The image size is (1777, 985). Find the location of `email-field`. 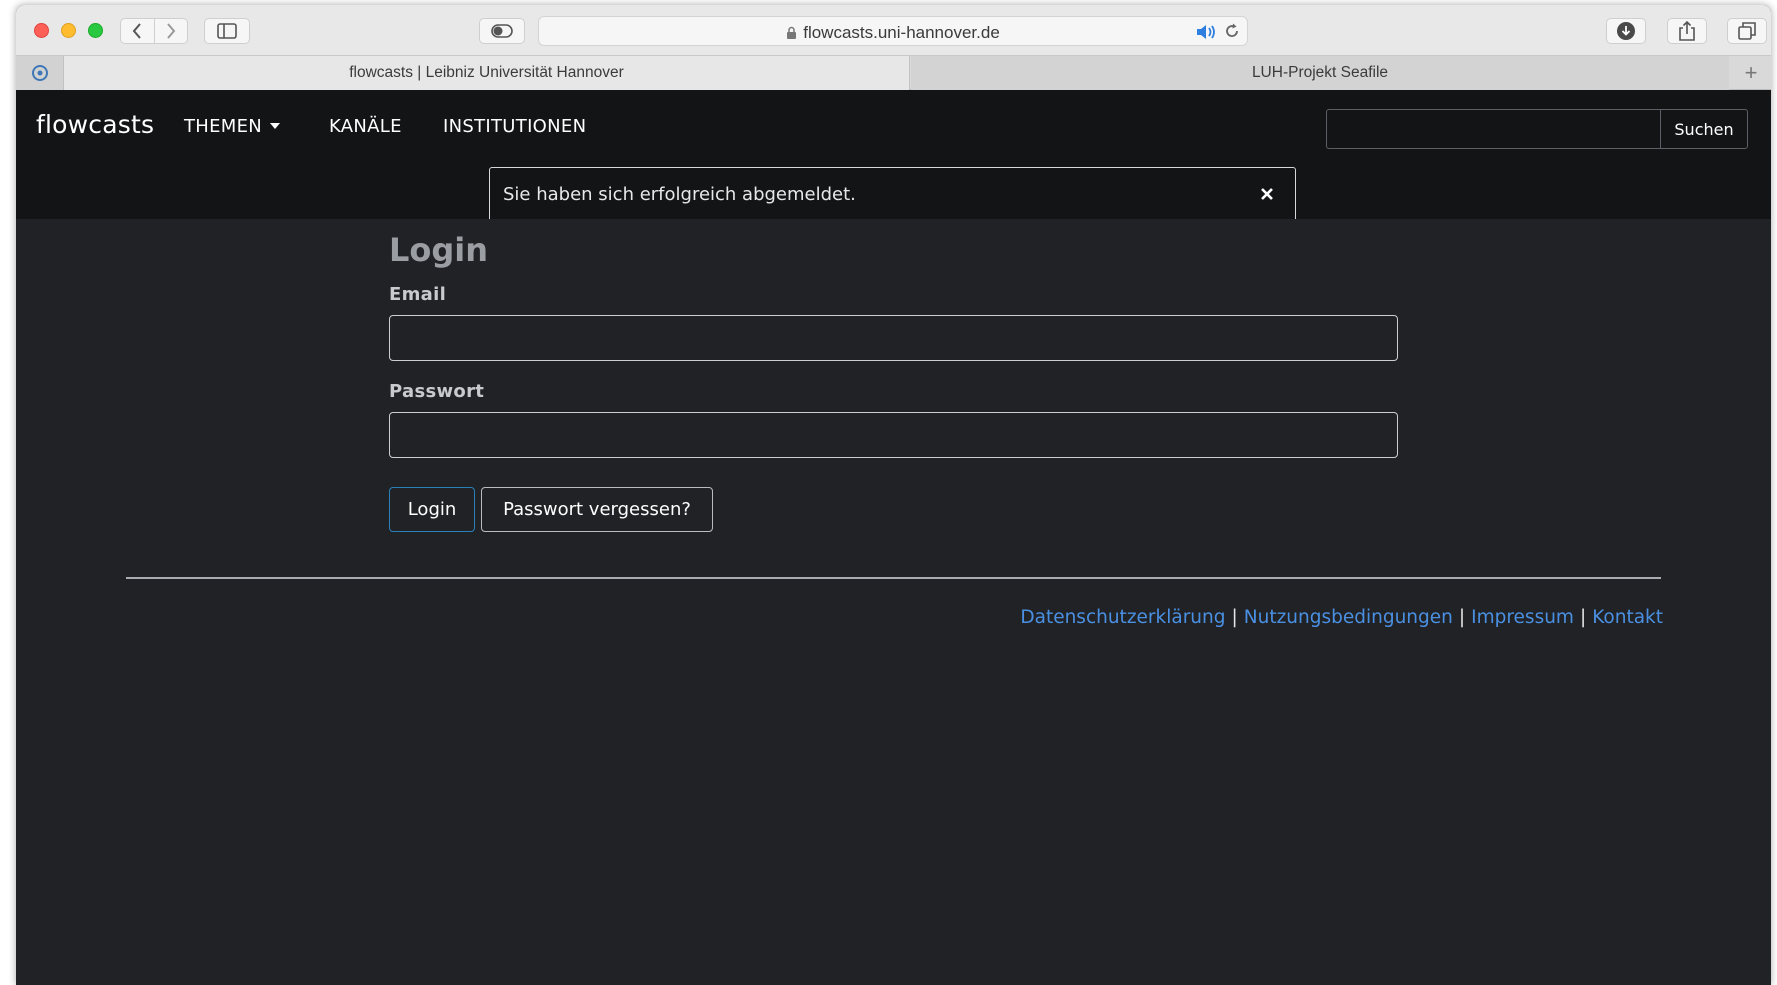

email-field is located at coordinates (893, 338).